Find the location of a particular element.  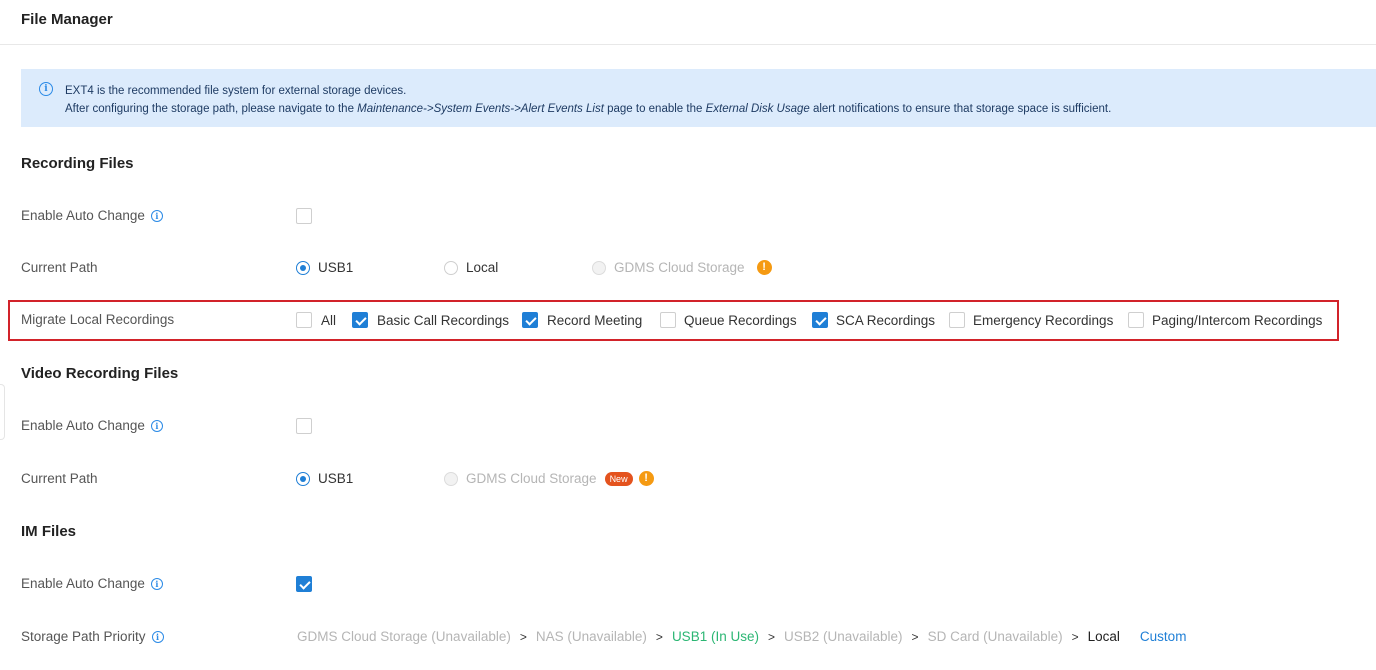

recording-auto-change-checkbox is located at coordinates (304, 216).